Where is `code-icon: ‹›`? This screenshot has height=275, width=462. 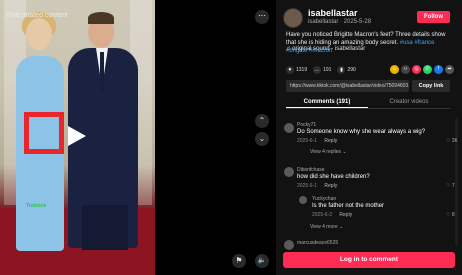 code-icon: ‹› is located at coordinates (405, 69).